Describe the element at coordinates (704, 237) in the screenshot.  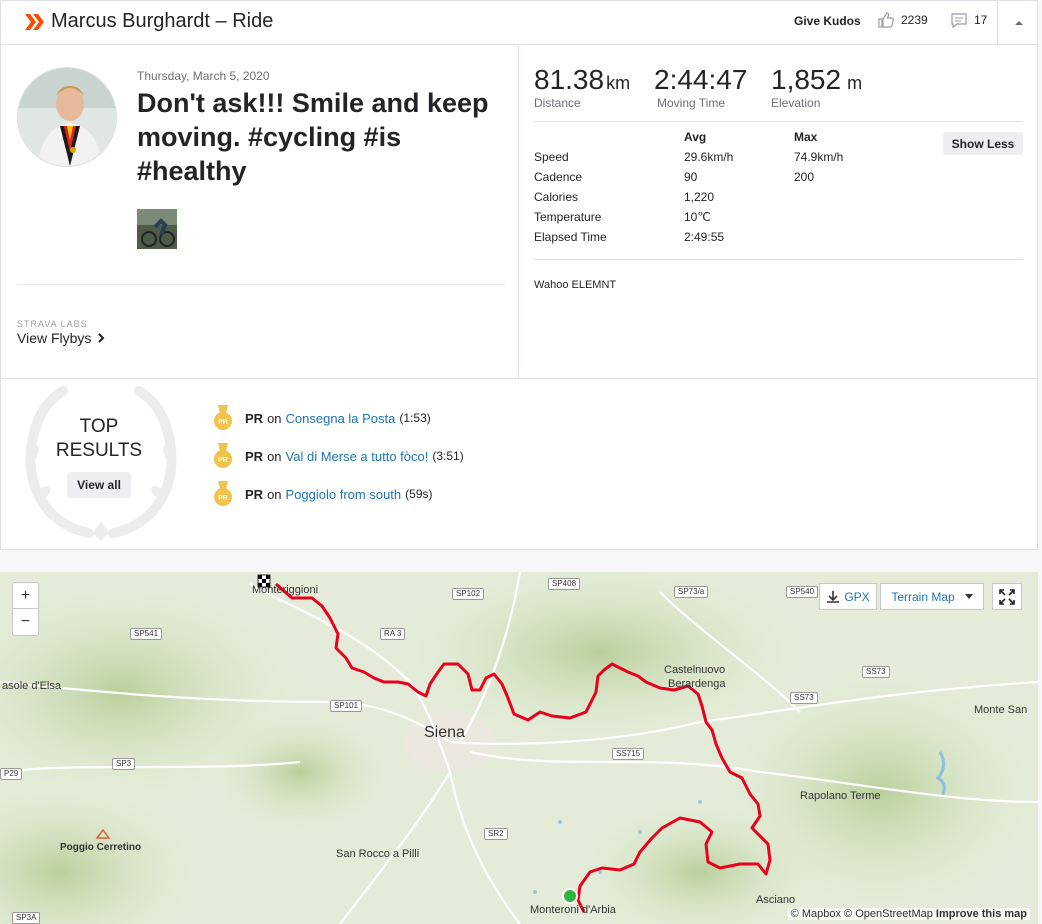
I see `stat-avg: 2:49:55` at that location.